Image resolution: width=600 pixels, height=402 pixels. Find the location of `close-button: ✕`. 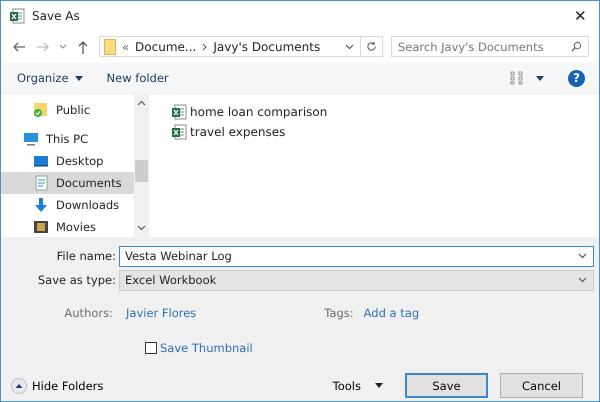

close-button: ✕ is located at coordinates (580, 15).